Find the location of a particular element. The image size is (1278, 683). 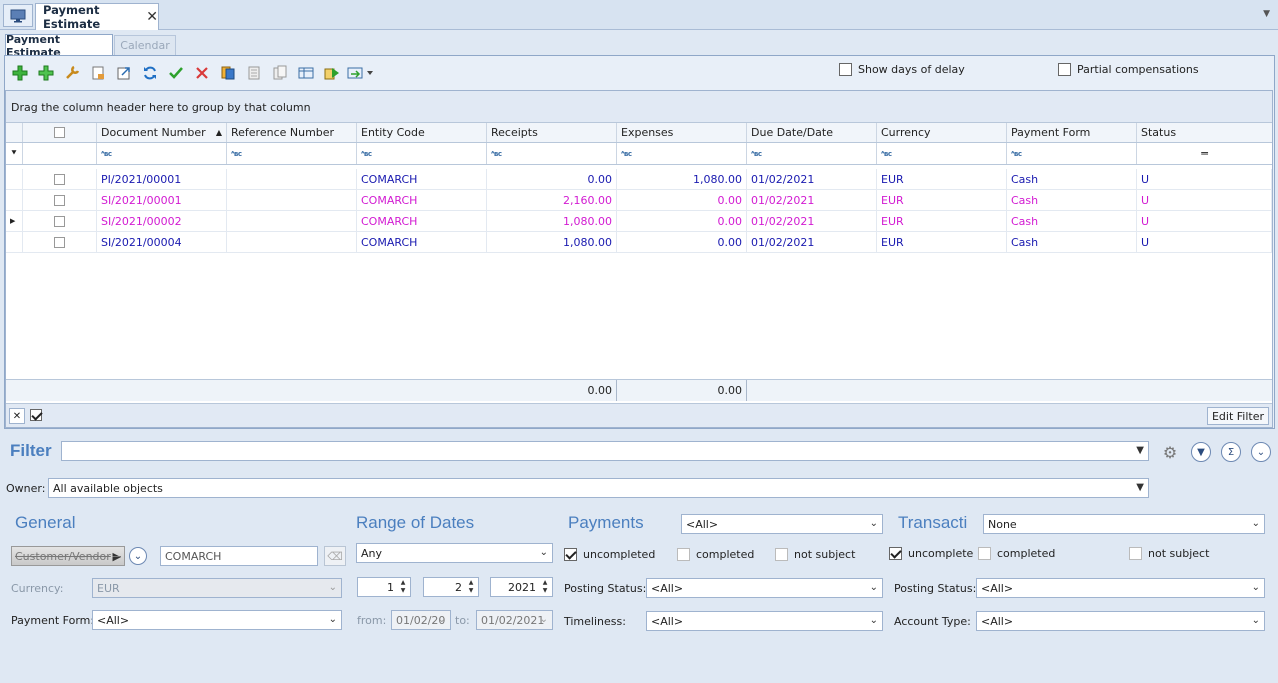

edit-filter-button: Edit Filter is located at coordinates (1237, 416).